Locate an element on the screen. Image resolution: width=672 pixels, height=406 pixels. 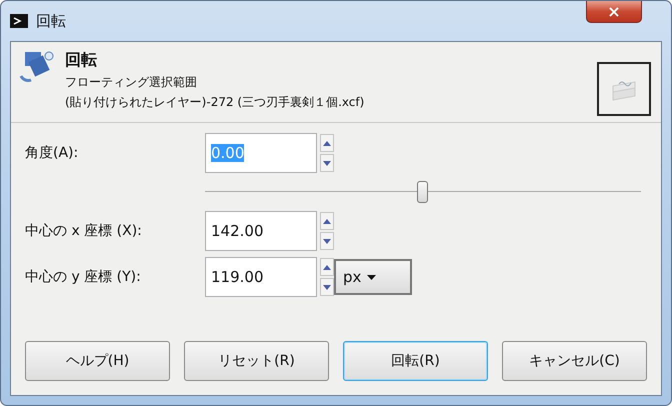
angle-slider is located at coordinates (423, 192).